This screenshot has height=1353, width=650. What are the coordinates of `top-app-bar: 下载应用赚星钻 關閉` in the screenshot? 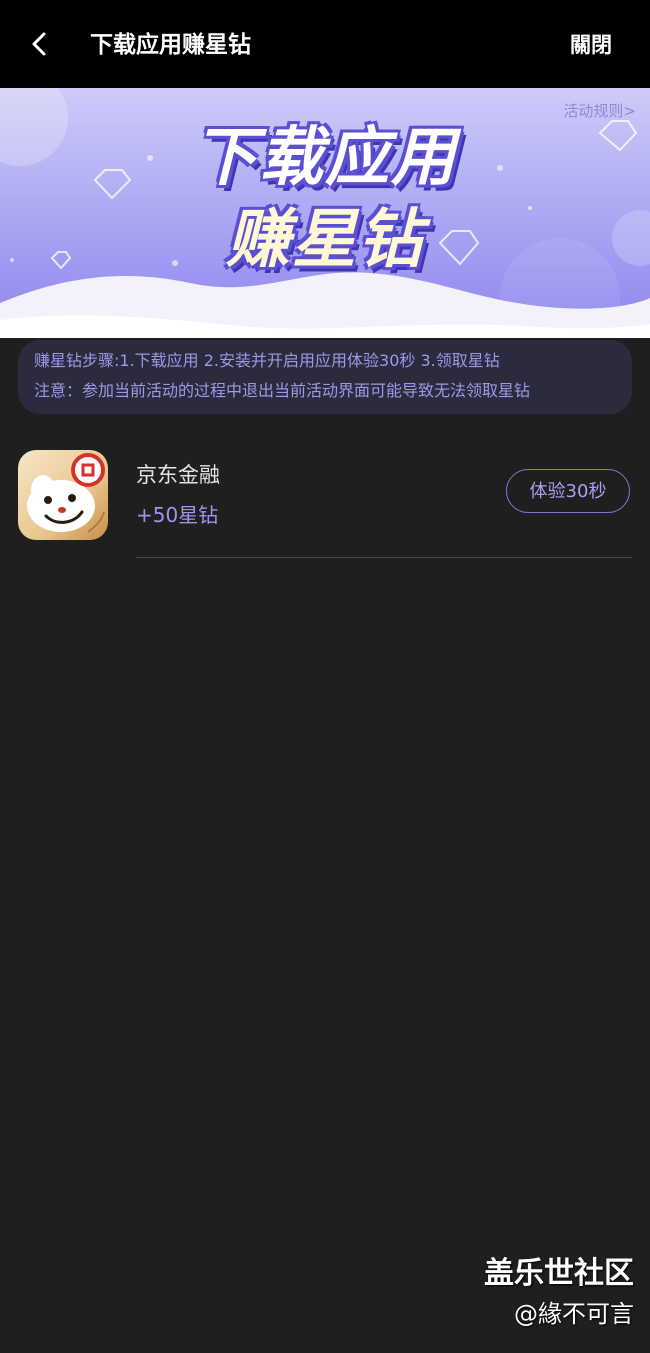 It's located at (325, 44).